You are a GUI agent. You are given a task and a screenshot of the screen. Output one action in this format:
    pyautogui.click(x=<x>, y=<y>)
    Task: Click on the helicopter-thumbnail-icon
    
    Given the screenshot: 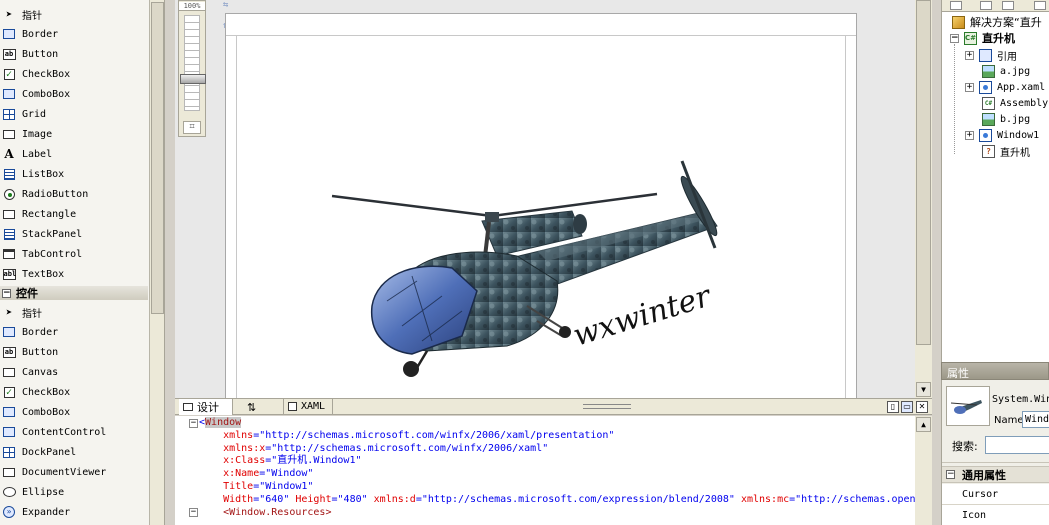 What is the action you would take?
    pyautogui.click(x=966, y=407)
    